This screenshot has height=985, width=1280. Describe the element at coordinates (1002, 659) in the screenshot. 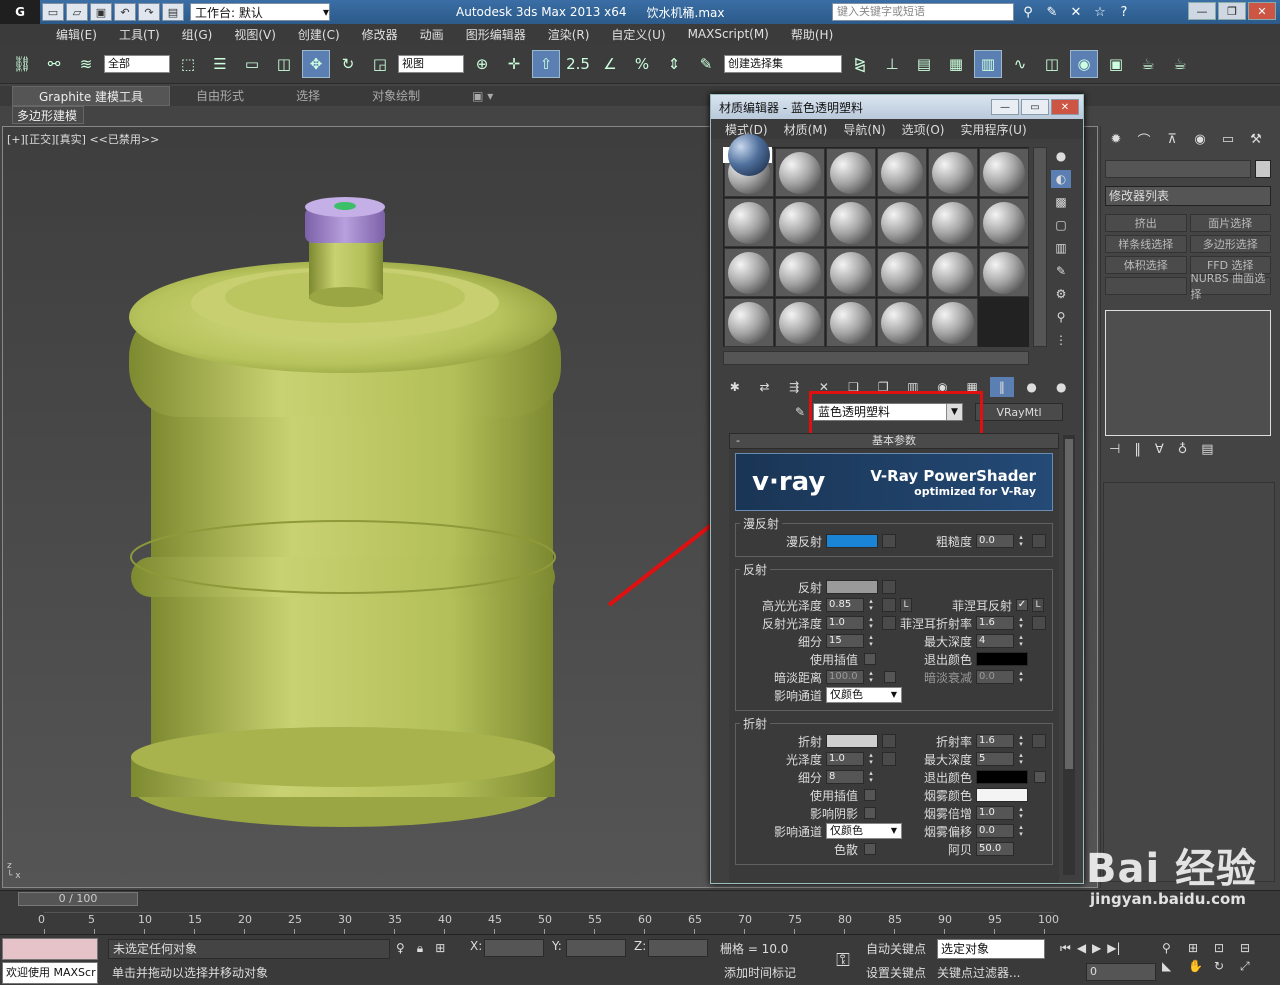

I see `exit-color-swatch` at that location.